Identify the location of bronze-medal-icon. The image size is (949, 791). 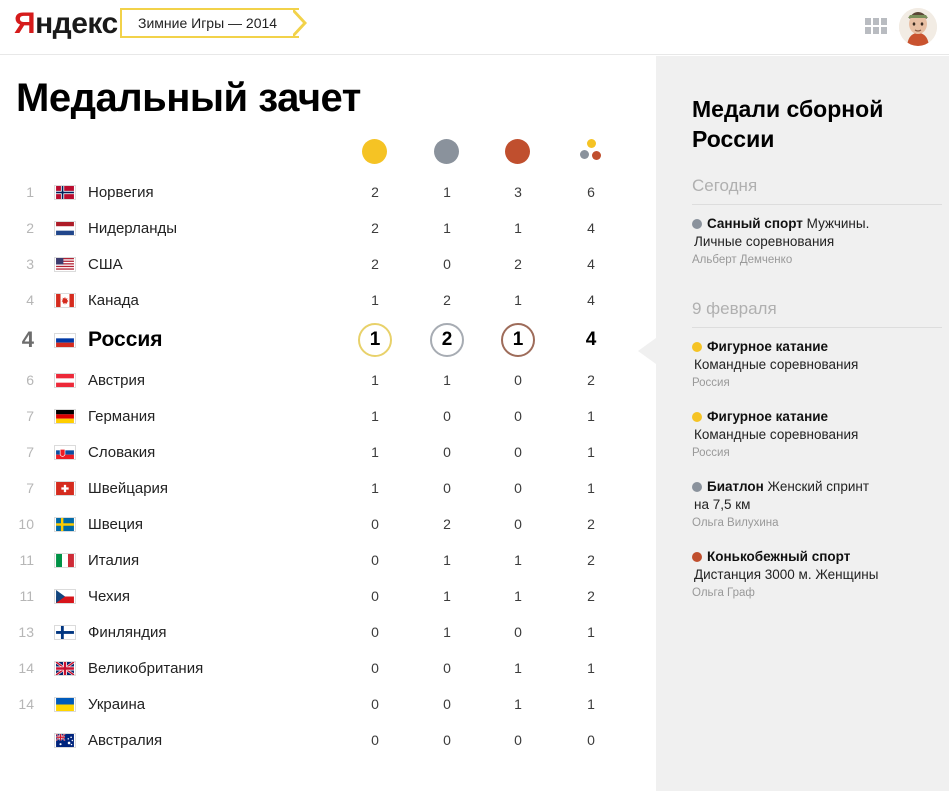
(697, 557).